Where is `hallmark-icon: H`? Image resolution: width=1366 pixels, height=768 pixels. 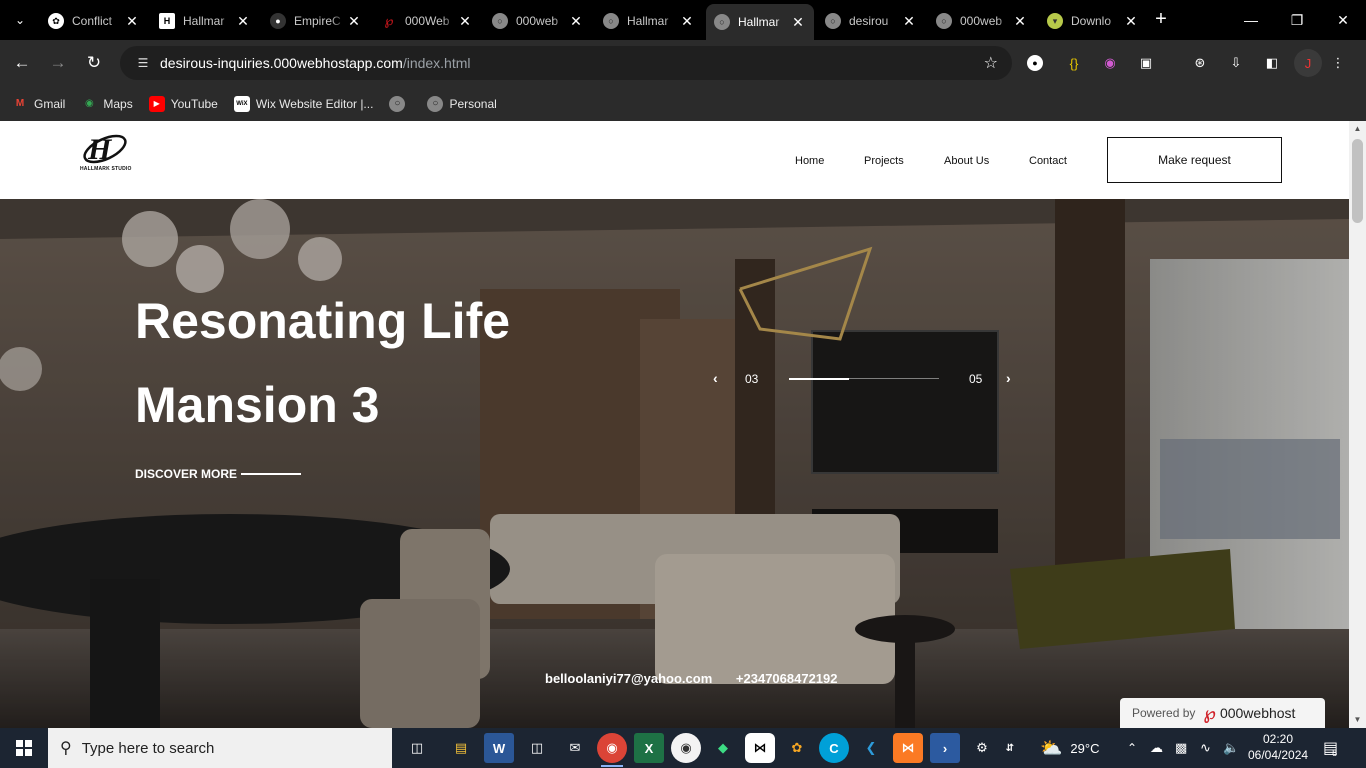 hallmark-icon: H is located at coordinates (167, 21).